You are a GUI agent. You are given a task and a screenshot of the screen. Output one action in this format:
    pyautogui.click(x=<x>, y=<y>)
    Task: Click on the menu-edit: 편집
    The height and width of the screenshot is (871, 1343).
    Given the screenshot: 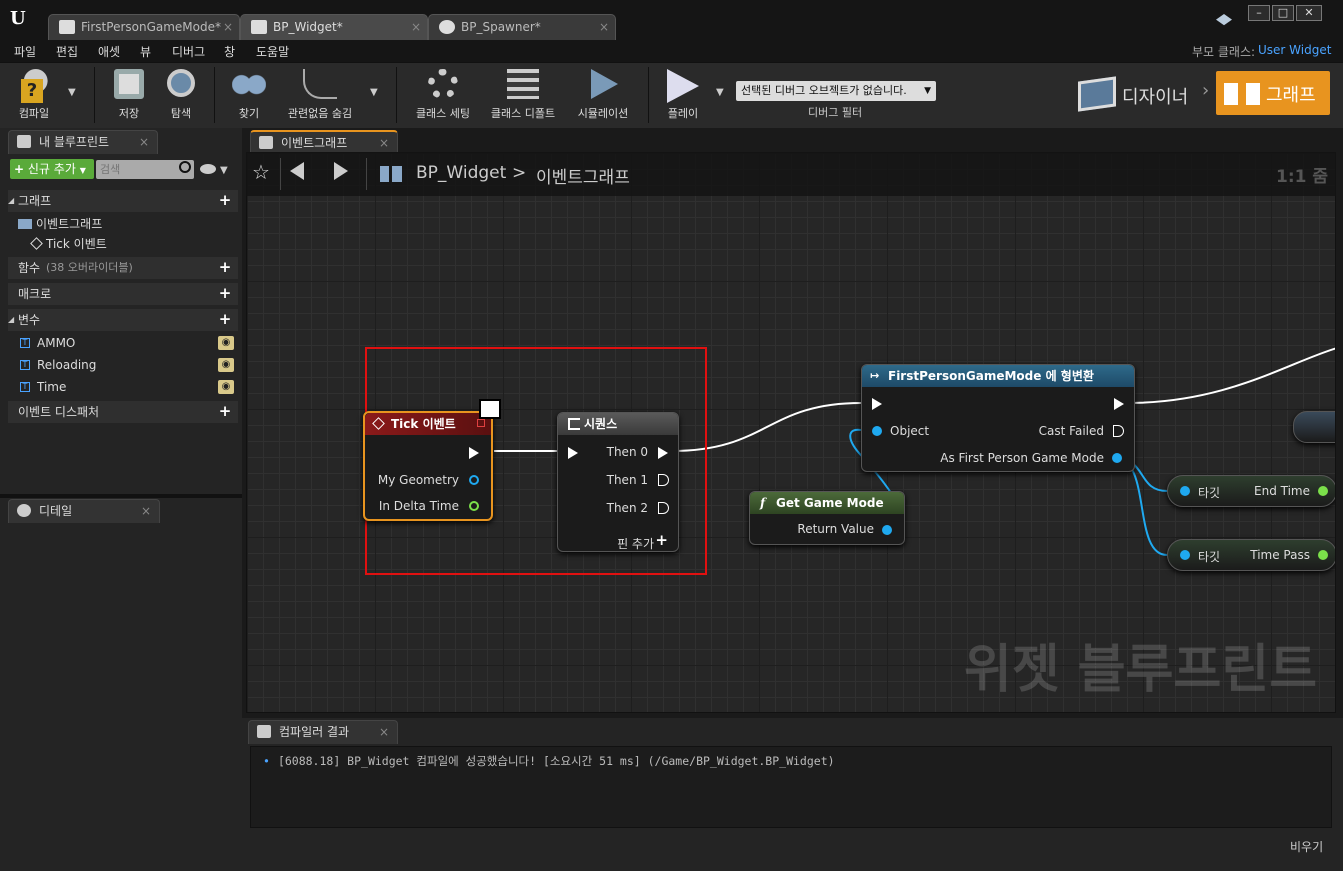 What is the action you would take?
    pyautogui.click(x=67, y=51)
    